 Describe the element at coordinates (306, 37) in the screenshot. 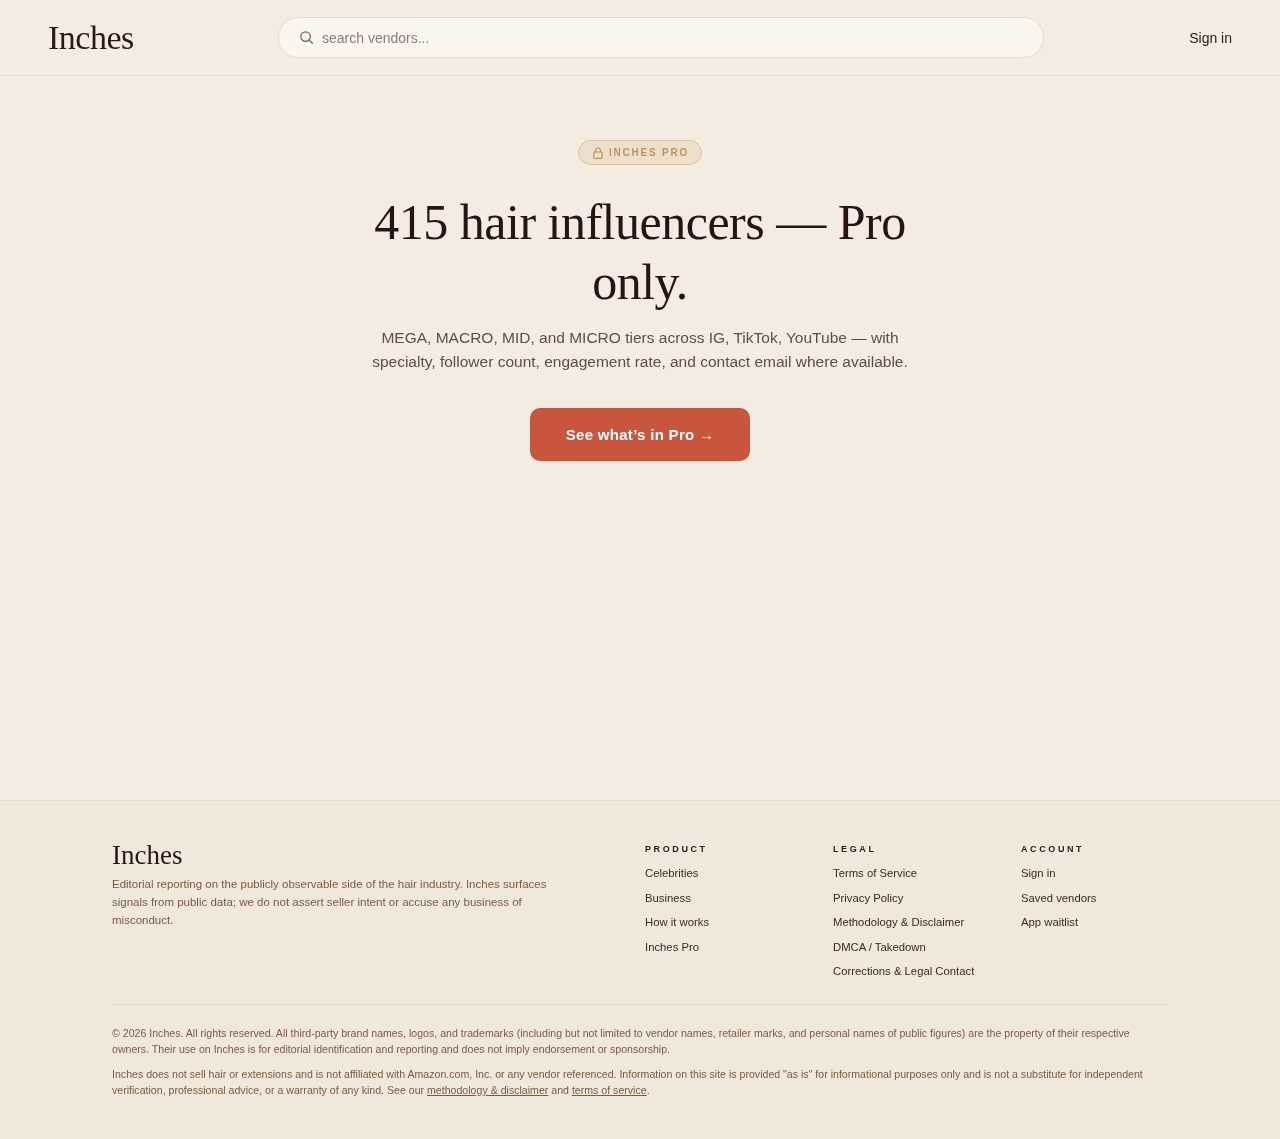

I see `search-icon` at that location.